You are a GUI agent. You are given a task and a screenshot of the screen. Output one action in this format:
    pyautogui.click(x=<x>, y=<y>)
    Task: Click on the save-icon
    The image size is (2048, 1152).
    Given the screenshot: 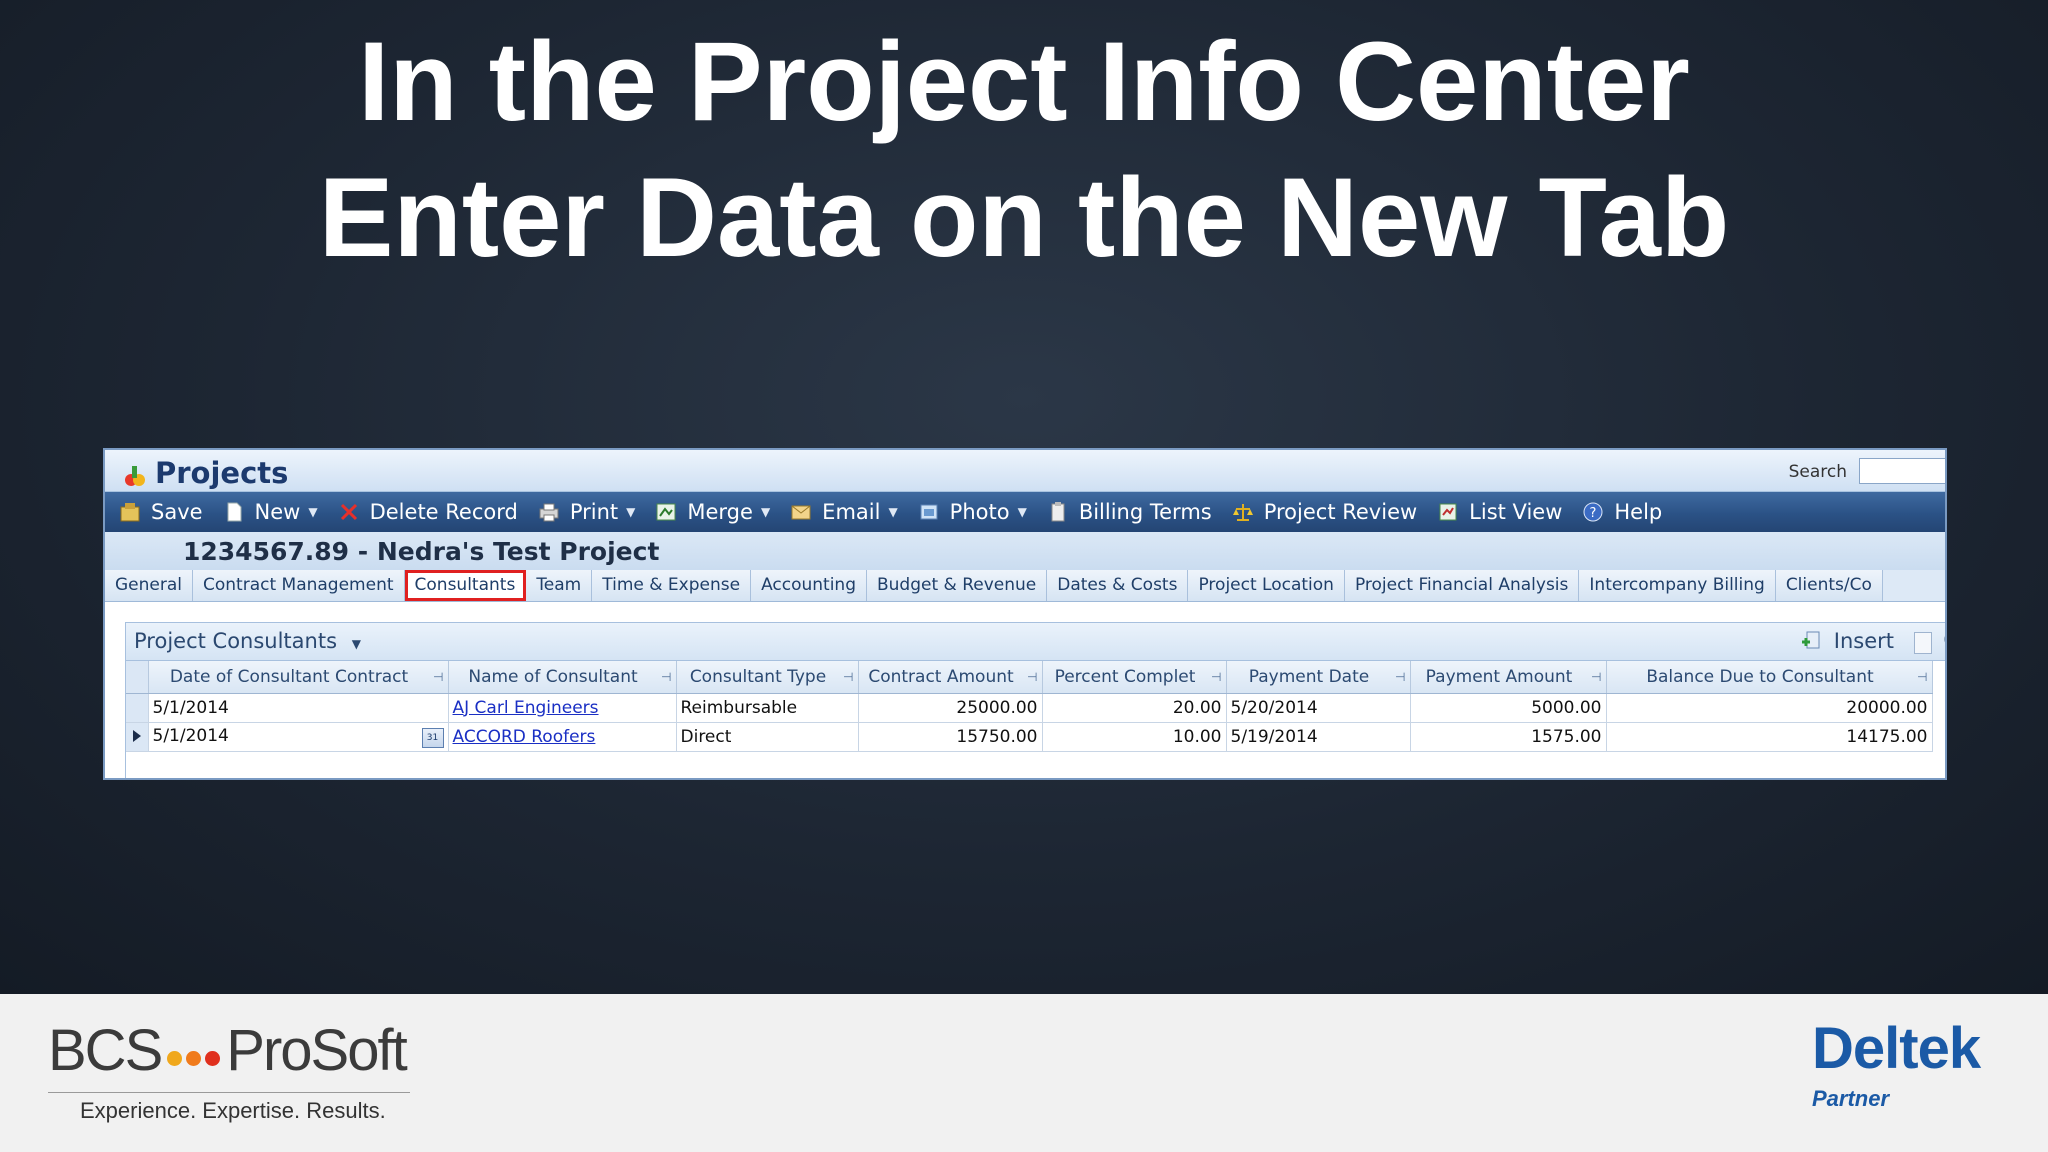 What is the action you would take?
    pyautogui.click(x=130, y=512)
    